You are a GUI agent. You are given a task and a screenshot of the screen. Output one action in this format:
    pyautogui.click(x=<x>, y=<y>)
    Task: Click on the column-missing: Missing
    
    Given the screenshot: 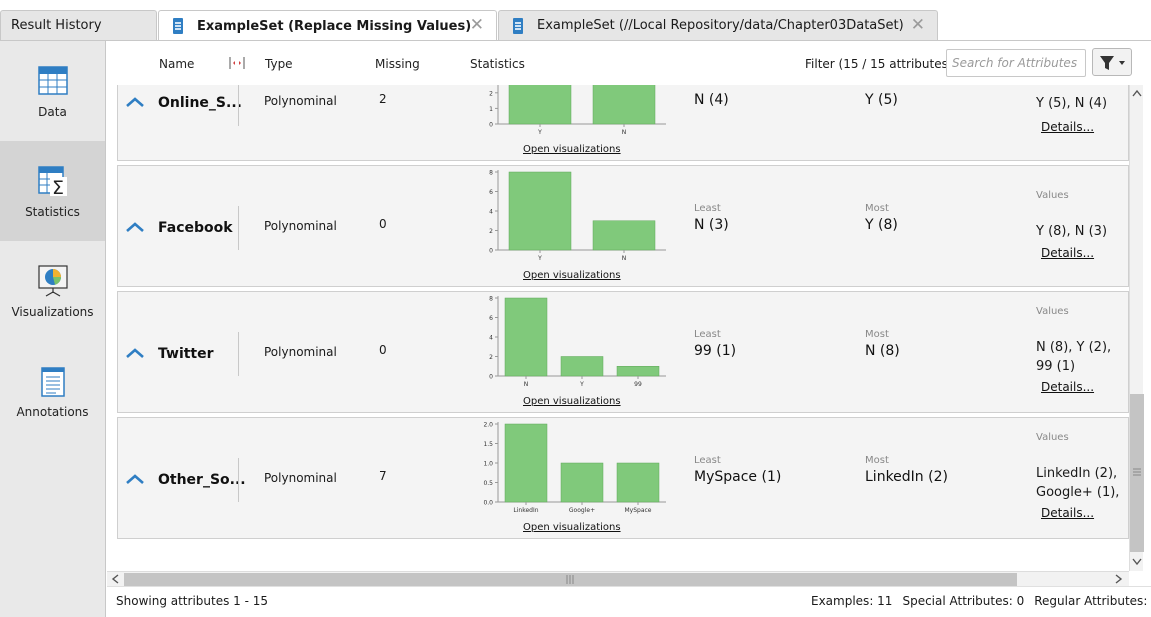 What is the action you would take?
    pyautogui.click(x=397, y=64)
    